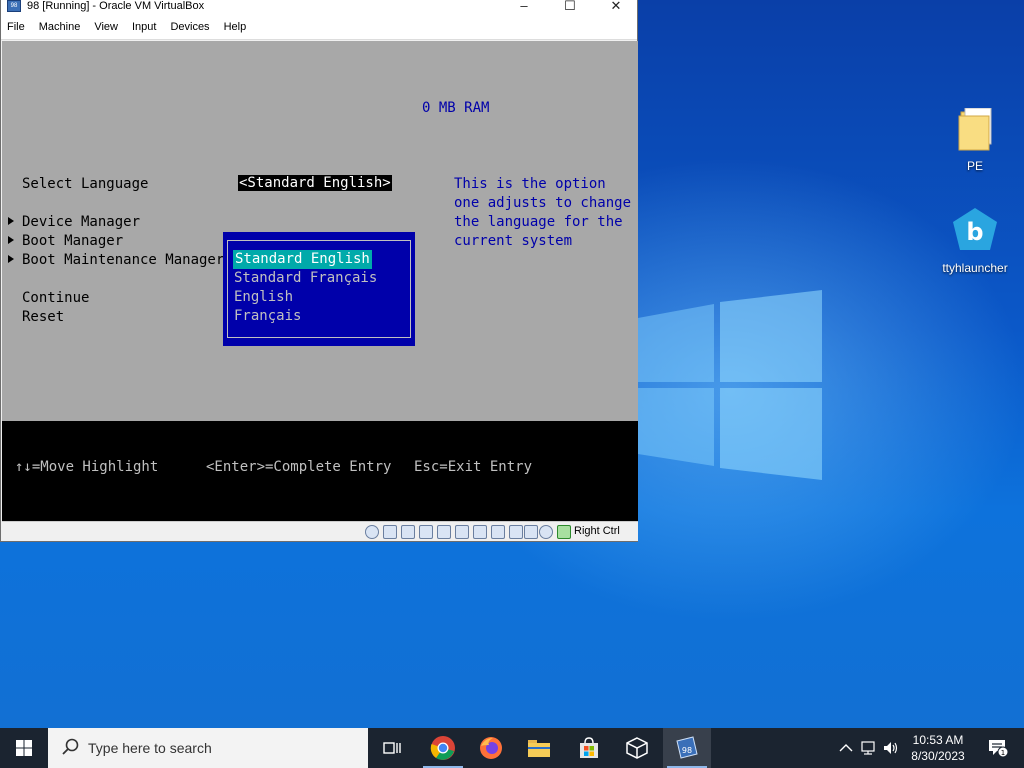 This screenshot has height=768, width=1024. Describe the element at coordinates (516, 532) in the screenshot. I see `recording-icon` at that location.